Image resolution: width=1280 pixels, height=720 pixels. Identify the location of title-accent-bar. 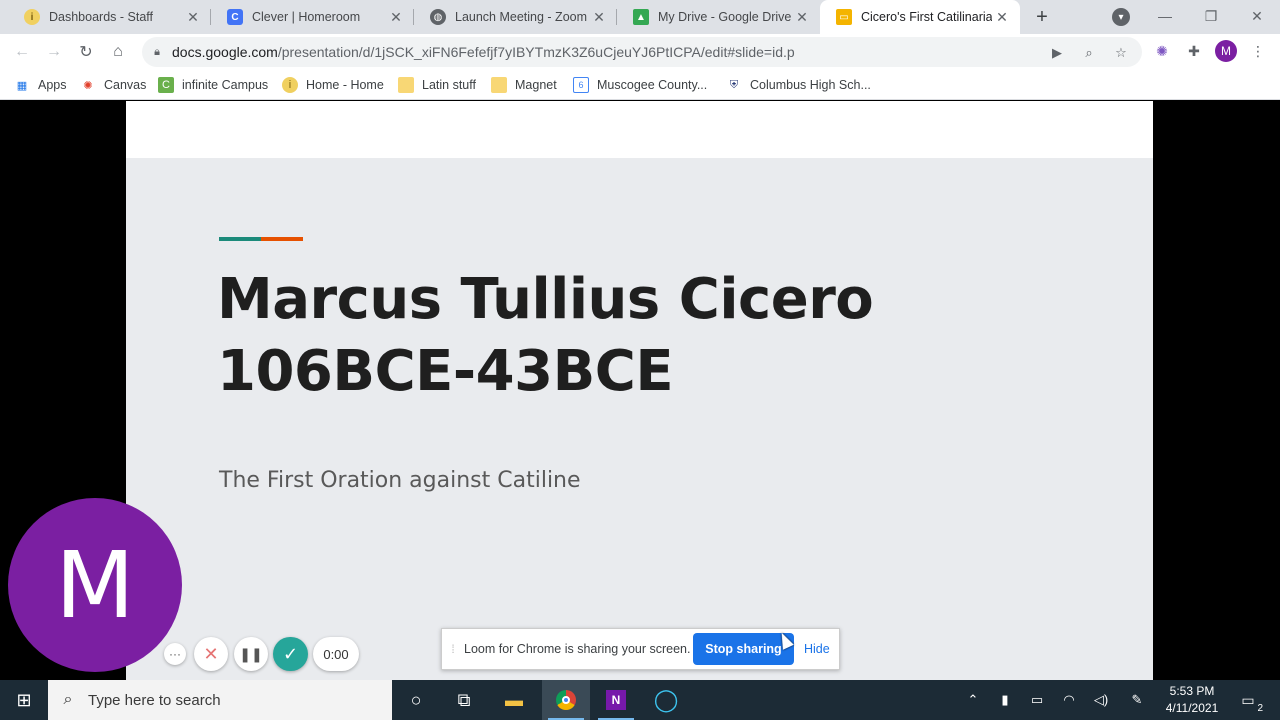
(261, 239).